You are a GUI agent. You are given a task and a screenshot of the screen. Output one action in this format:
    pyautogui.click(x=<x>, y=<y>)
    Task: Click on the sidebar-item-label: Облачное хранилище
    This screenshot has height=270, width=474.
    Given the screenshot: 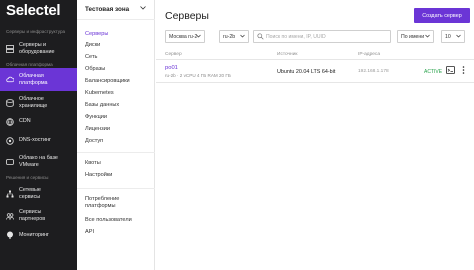 What is the action you would take?
    pyautogui.click(x=33, y=102)
    